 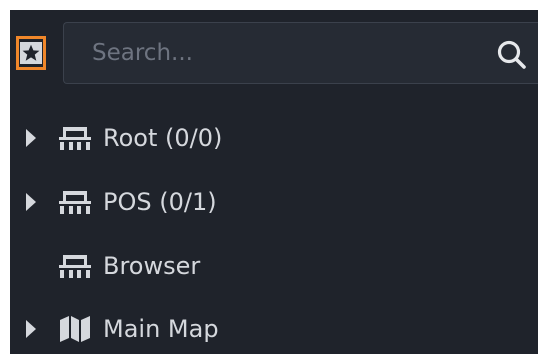 What do you see at coordinates (161, 329) in the screenshot?
I see `tree-item-label: Main Map` at bounding box center [161, 329].